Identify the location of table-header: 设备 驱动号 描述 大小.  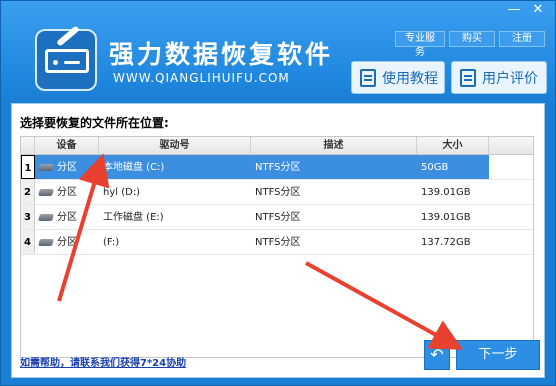
(277, 146).